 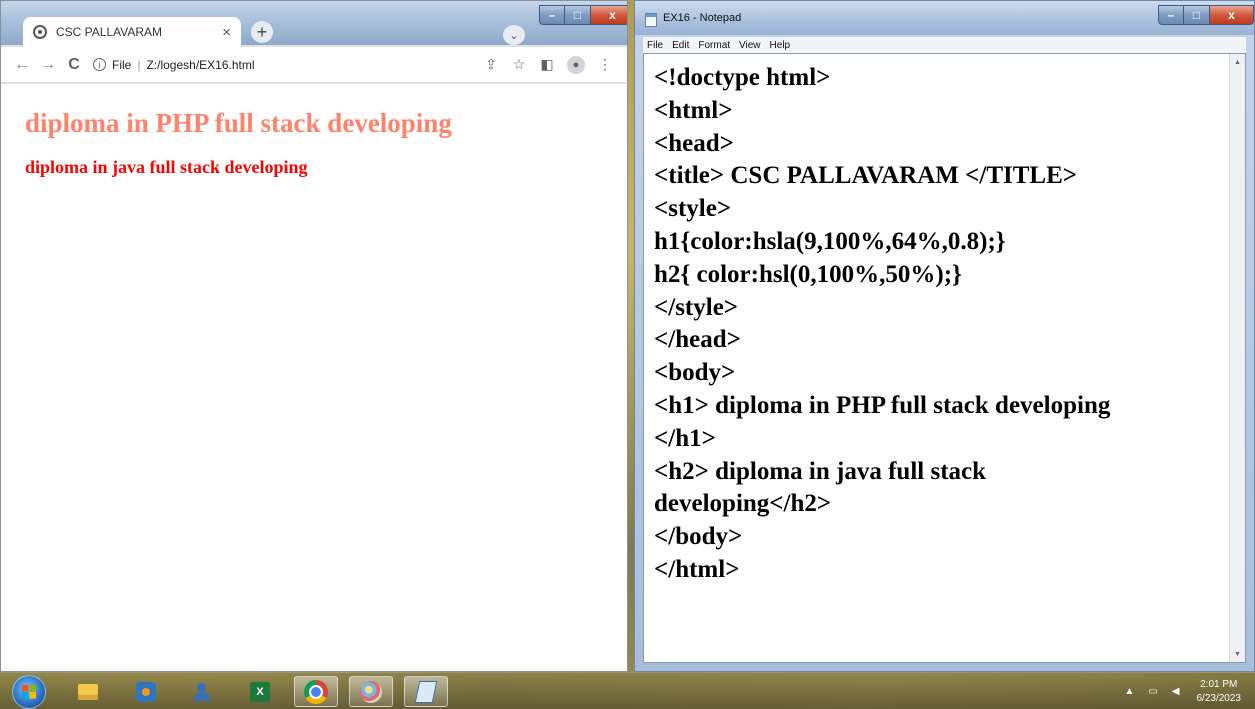 I want to click on page-heading-h1: diploma in PHP full stack developing, so click(x=238, y=123).